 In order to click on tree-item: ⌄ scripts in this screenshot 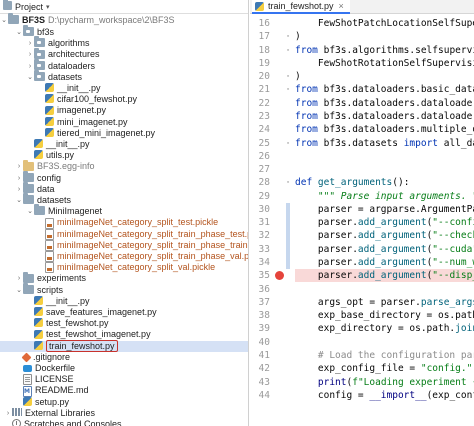, I will do `click(124, 289)`.